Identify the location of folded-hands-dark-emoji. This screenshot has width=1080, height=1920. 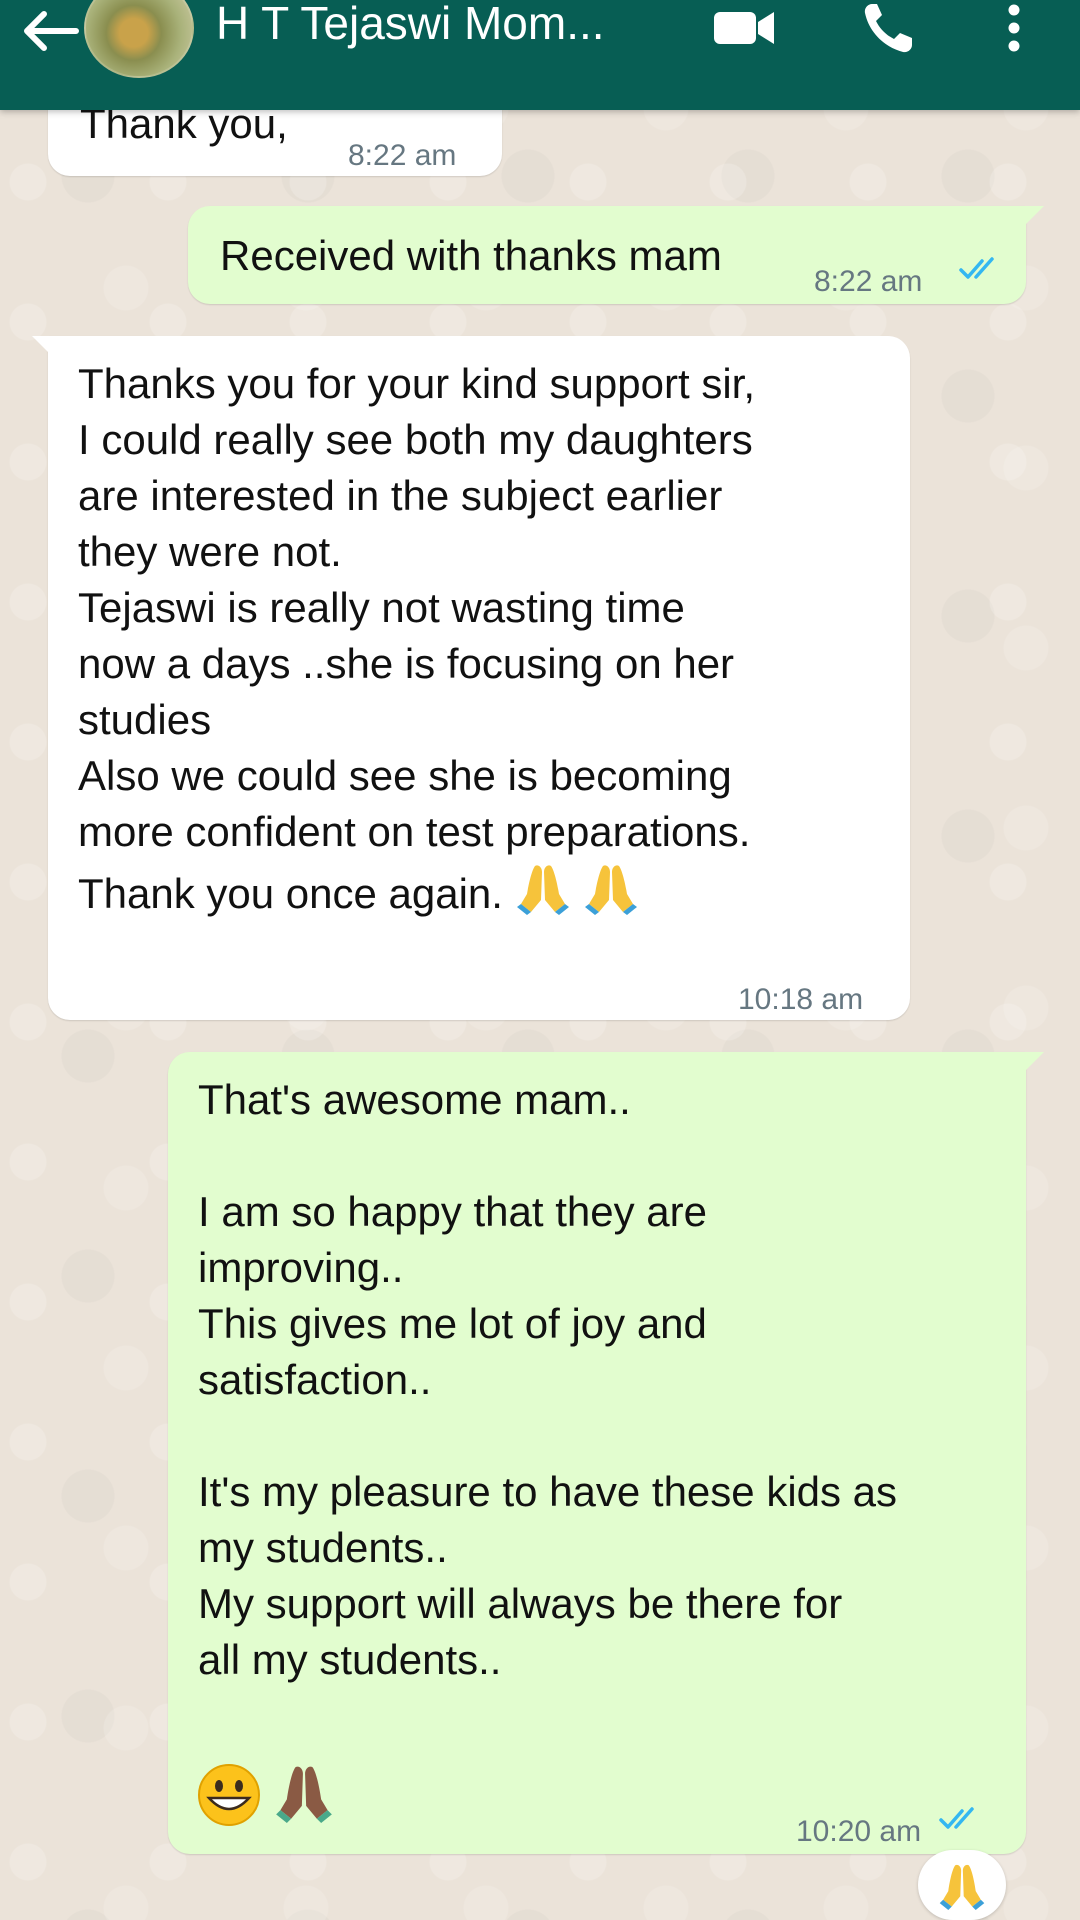
(304, 1794).